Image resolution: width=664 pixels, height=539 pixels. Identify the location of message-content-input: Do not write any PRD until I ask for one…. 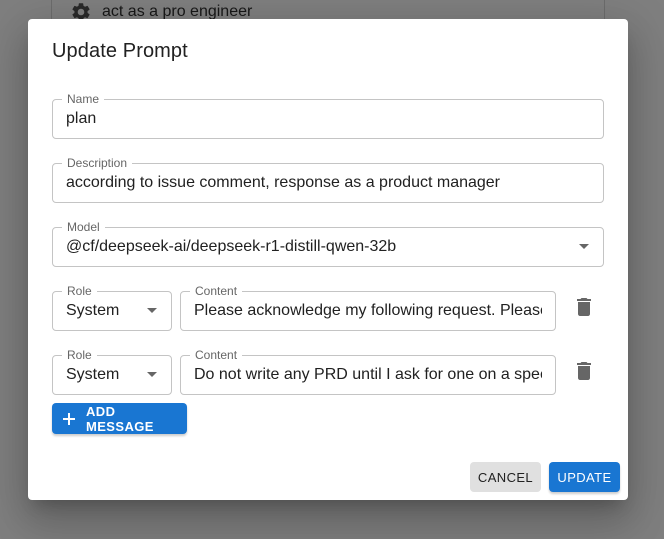
(368, 375).